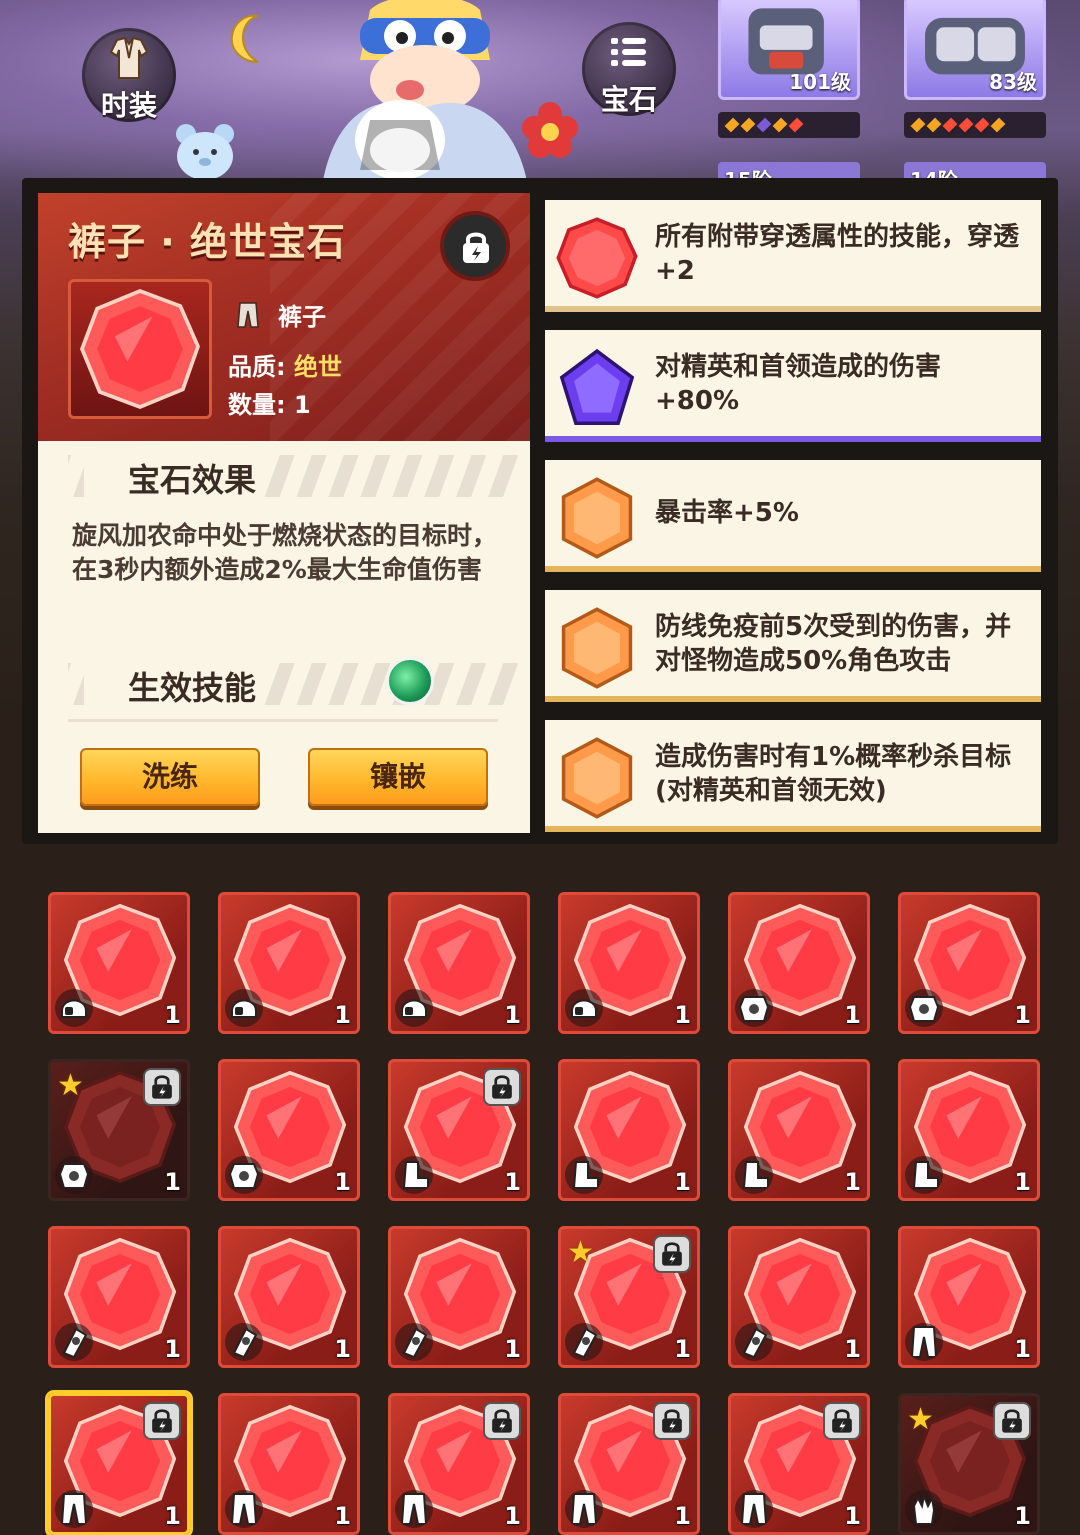 This screenshot has height=1535, width=1080. I want to click on star-icon: ★, so click(580, 1252).